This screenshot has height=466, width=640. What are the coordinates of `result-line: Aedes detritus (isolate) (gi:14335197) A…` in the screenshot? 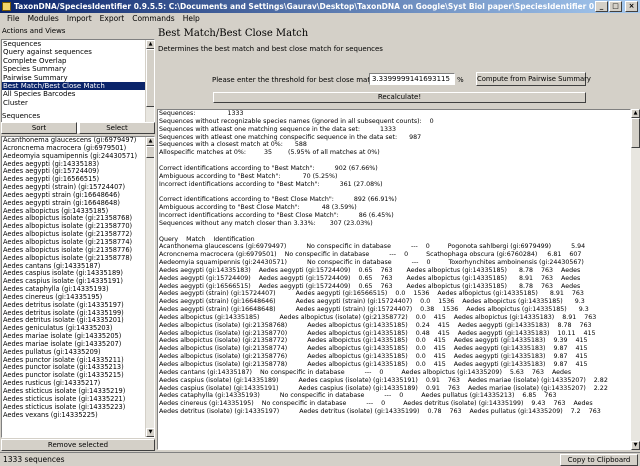 It's located at (380, 412).